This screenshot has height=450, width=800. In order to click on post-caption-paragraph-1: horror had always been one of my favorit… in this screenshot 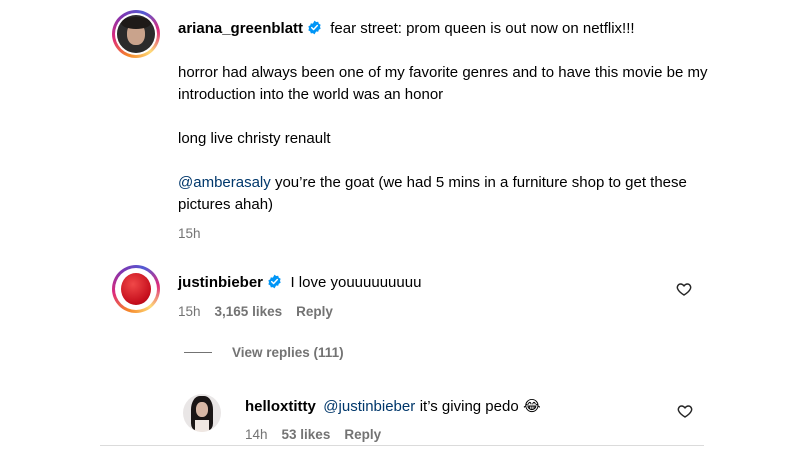, I will do `click(443, 83)`.